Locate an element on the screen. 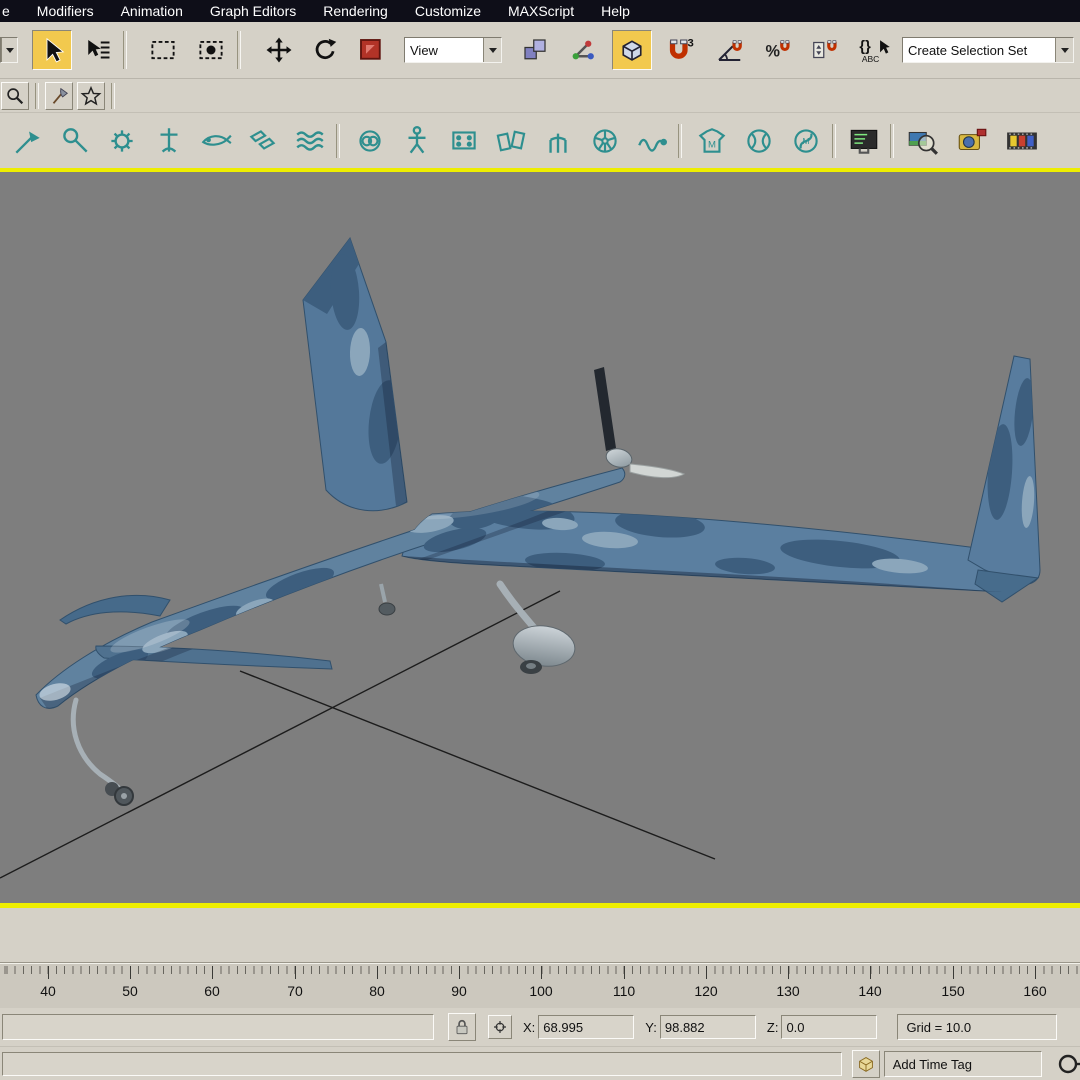  select-and-manipulate-button is located at coordinates (582, 50).